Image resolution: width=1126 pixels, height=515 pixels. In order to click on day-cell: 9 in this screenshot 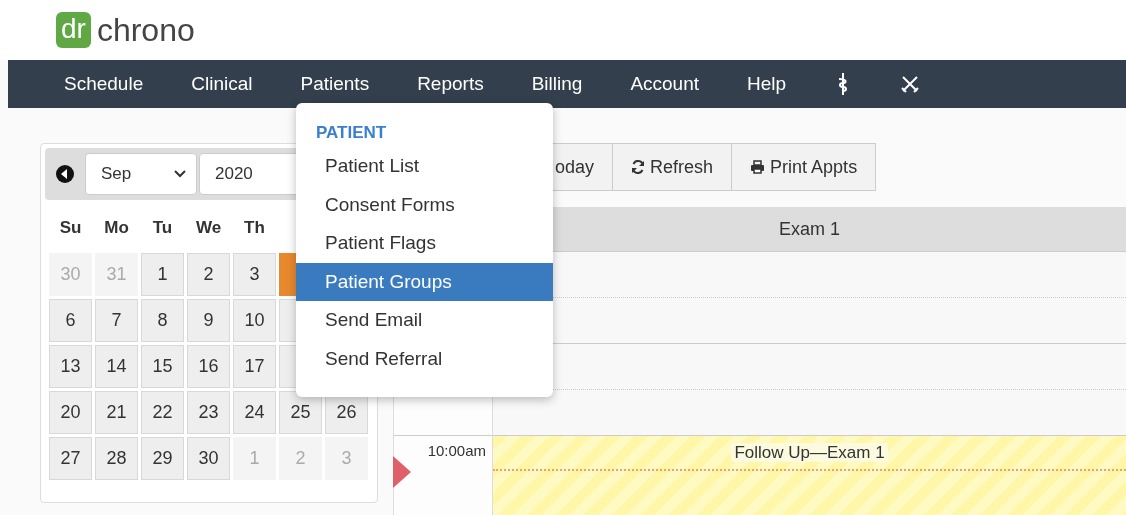, I will do `click(208, 320)`.